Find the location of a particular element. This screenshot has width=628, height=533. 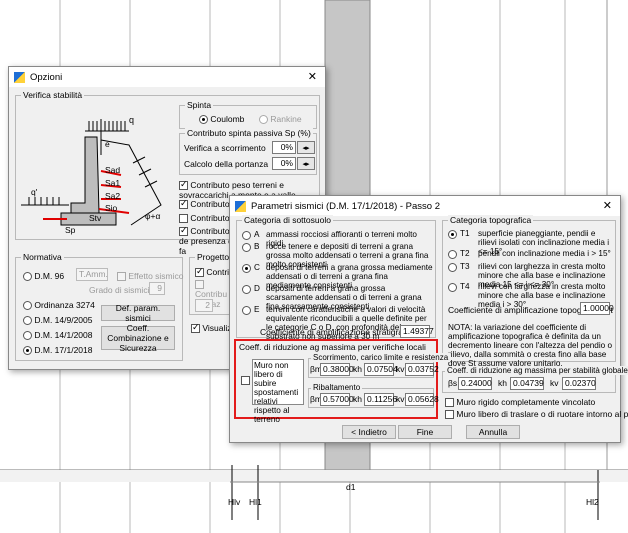

rankine-radio: Rankine is located at coordinates (280, 119).